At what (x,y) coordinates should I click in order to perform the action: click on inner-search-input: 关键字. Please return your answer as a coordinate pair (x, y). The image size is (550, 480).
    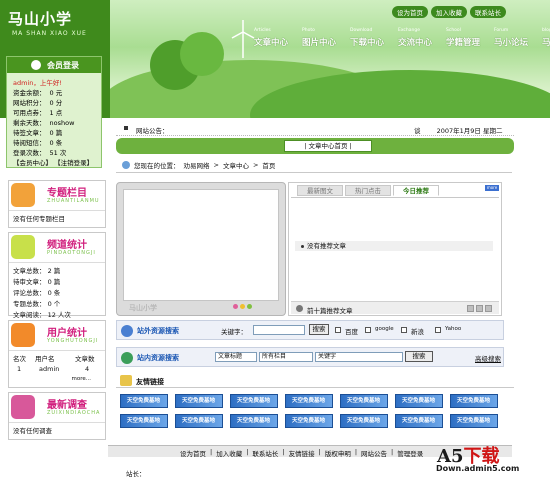
    Looking at the image, I should click on (359, 357).